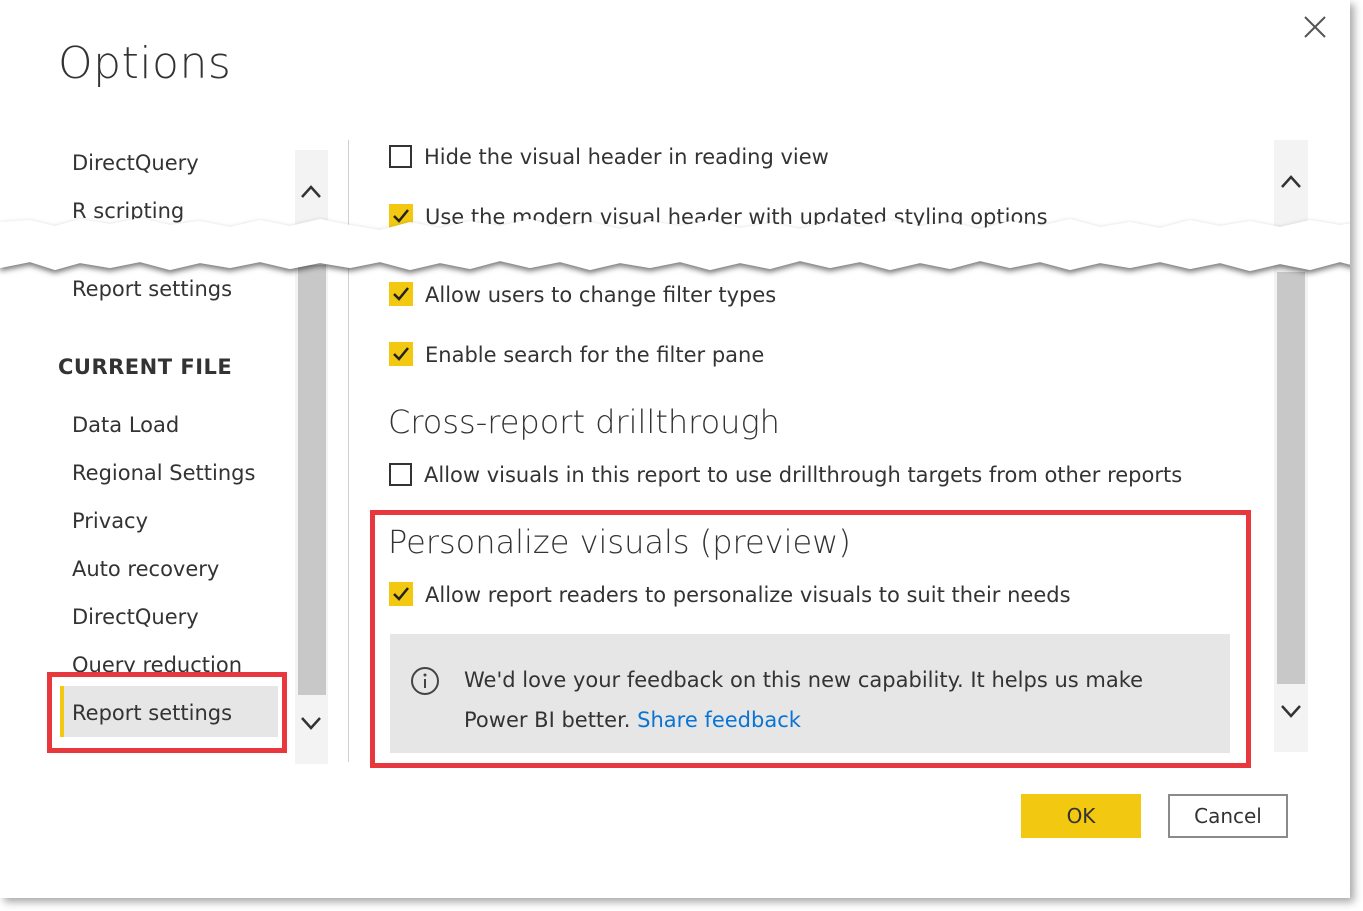 The width and height of the screenshot is (1363, 911). I want to click on close-icon, so click(1315, 27).